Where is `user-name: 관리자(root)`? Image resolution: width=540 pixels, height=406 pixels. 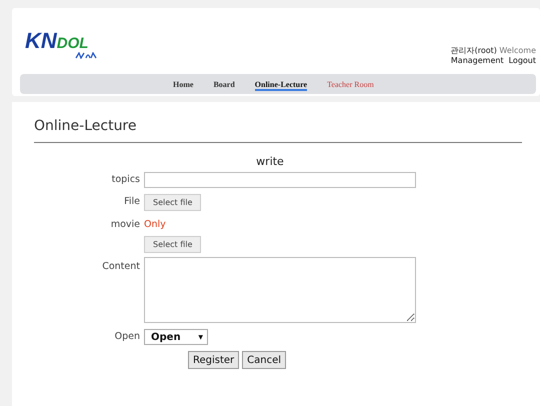
user-name: 관리자(root) is located at coordinates (473, 50).